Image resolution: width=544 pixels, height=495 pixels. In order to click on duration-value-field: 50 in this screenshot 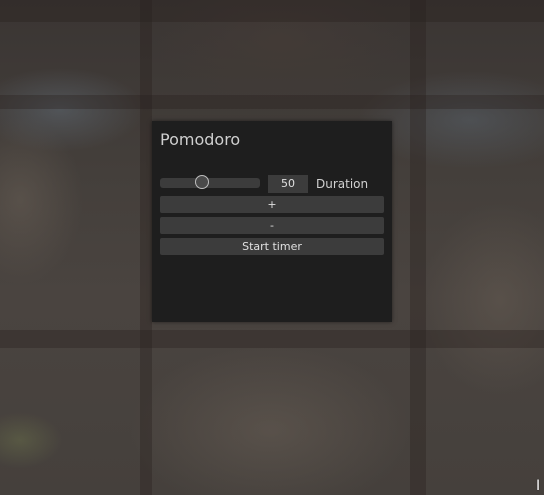, I will do `click(288, 184)`.